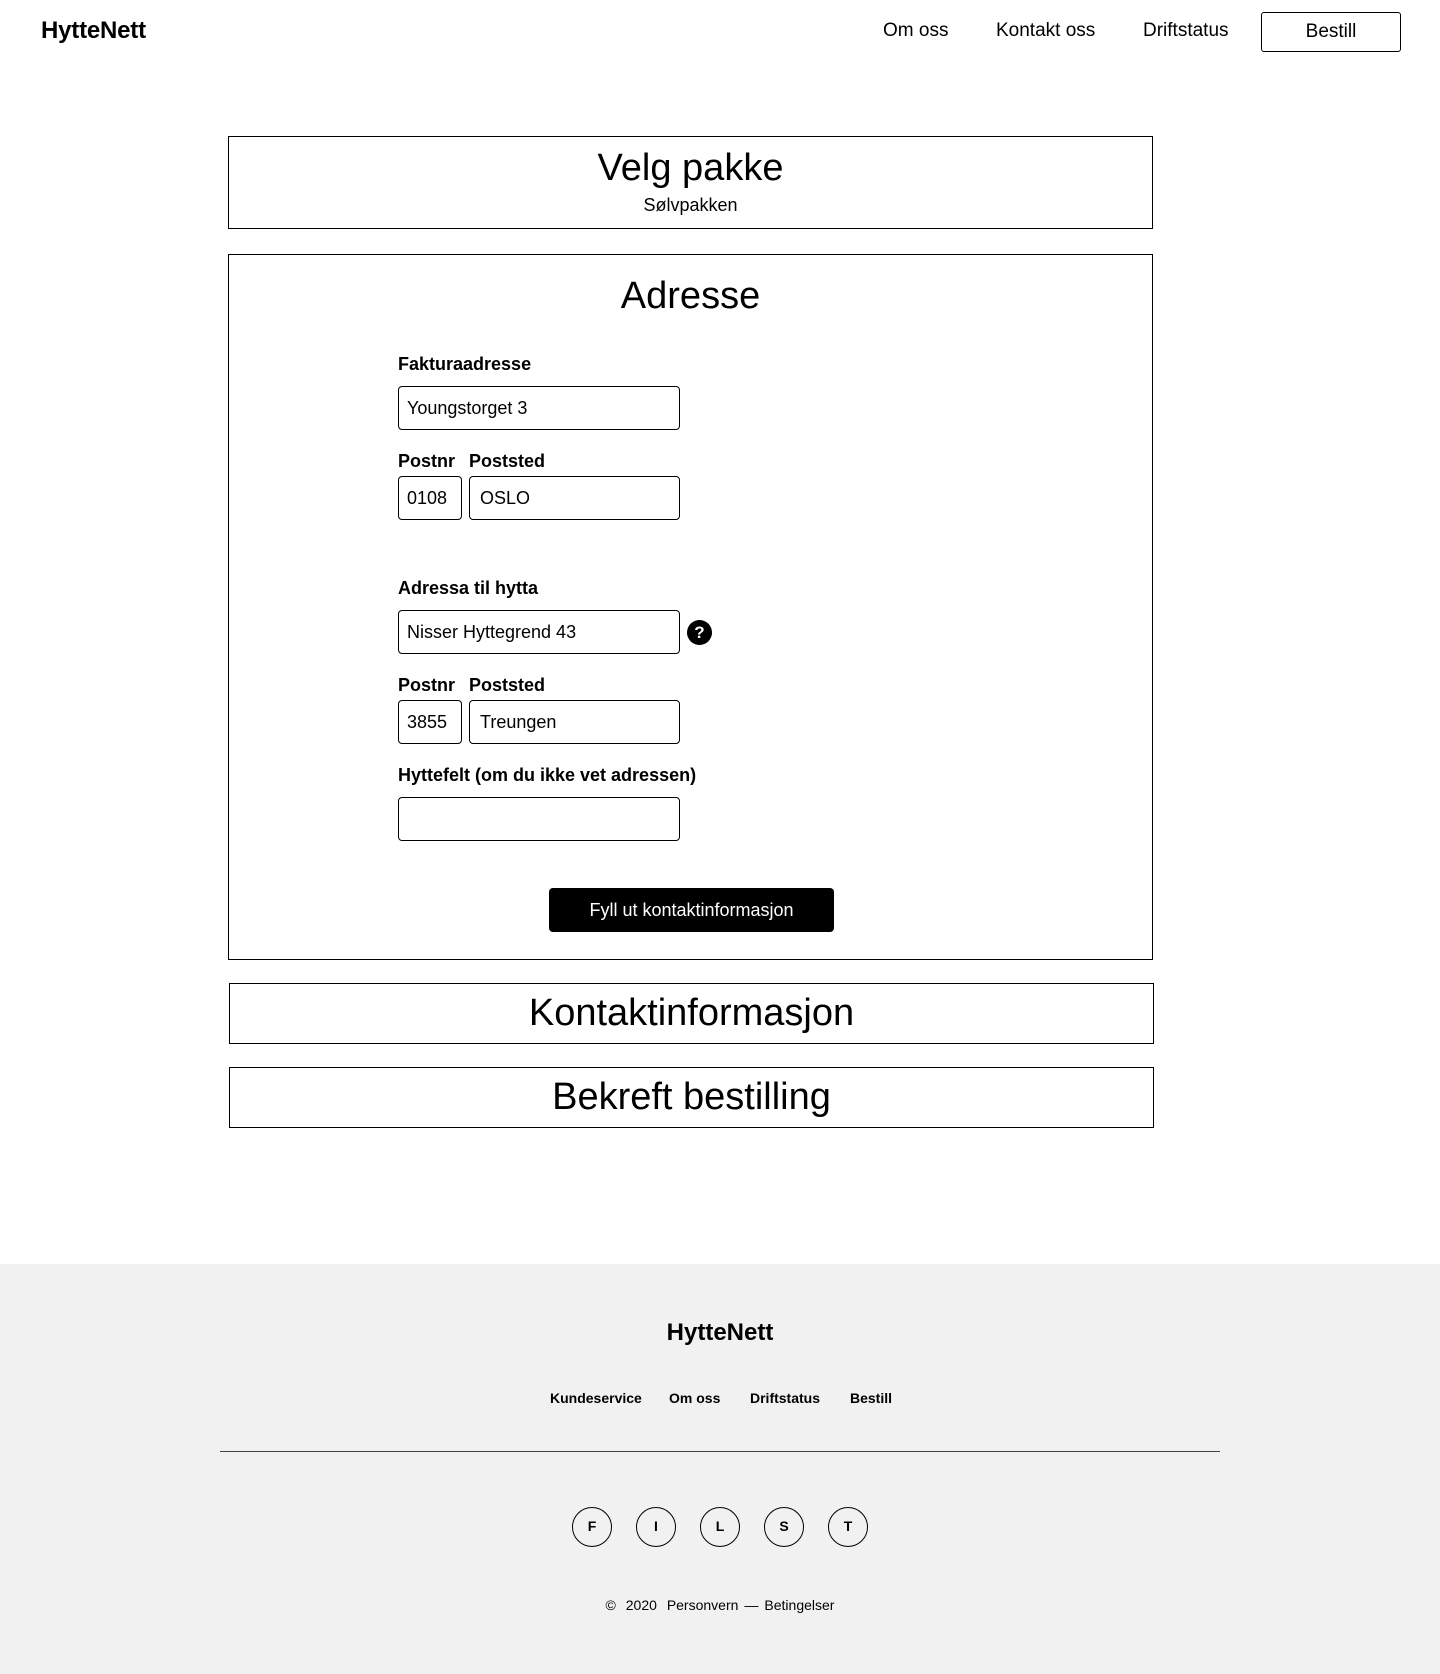  What do you see at coordinates (915, 31) in the screenshot?
I see `nav-link-om-oss: Om oss` at bounding box center [915, 31].